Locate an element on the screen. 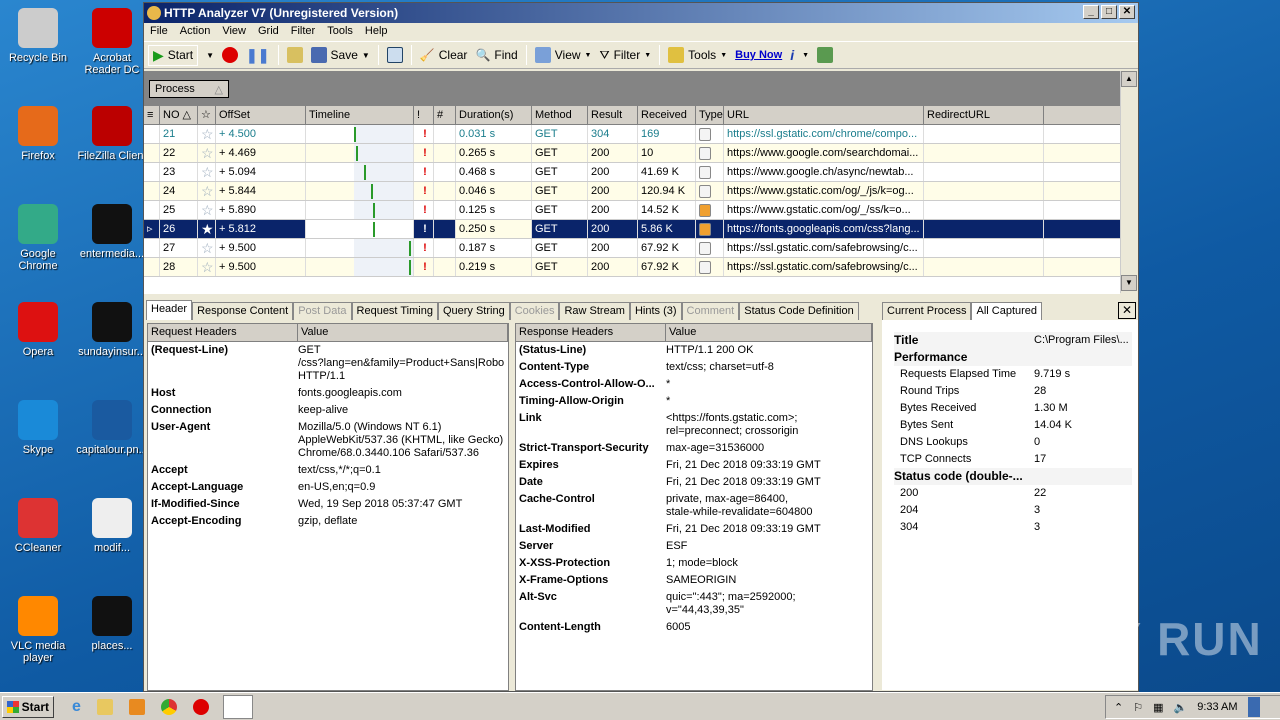 The width and height of the screenshot is (1280, 720). header-row: Content-Length 6005 is located at coordinates (694, 627).